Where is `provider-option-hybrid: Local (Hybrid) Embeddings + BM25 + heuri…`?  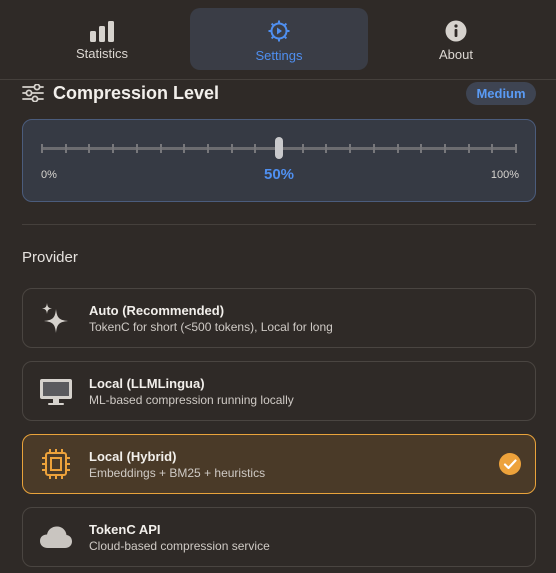 provider-option-hybrid: Local (Hybrid) Embeddings + BM25 + heuri… is located at coordinates (279, 464).